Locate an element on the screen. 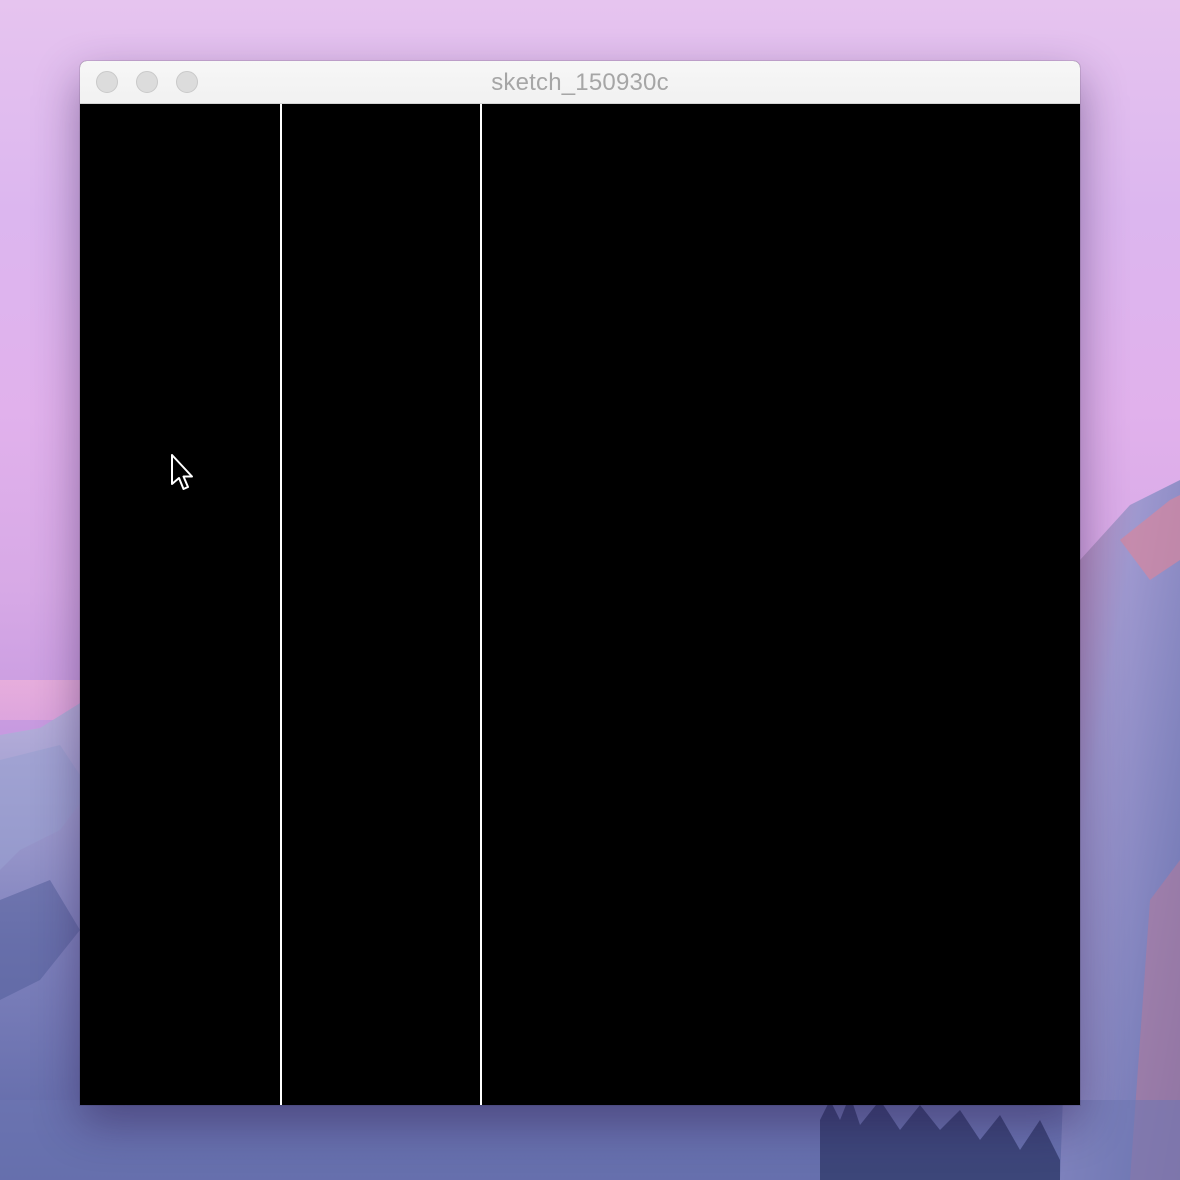  title-bar: sketch_150930c is located at coordinates (580, 82).